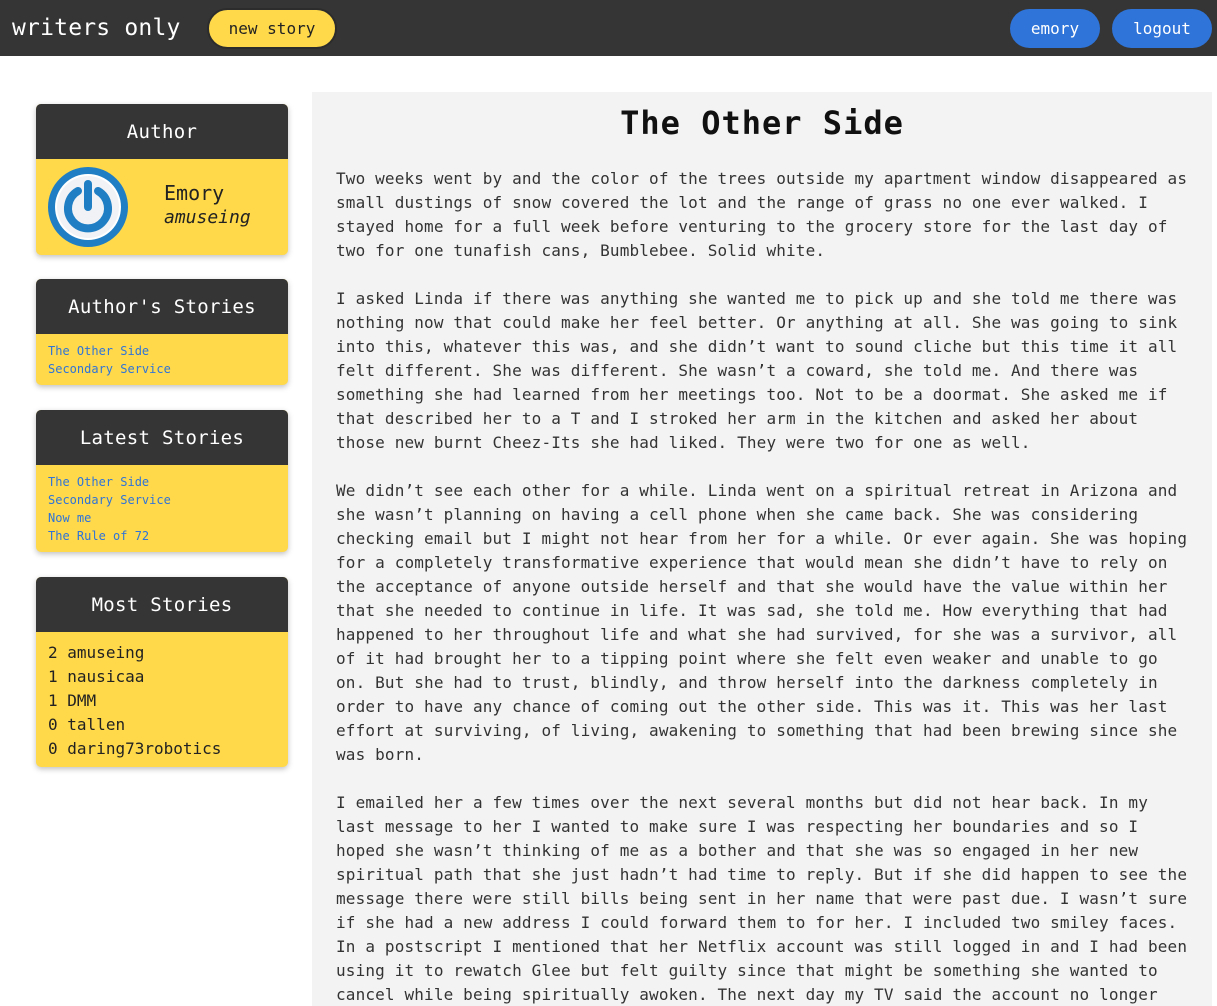  I want to click on author-story-link: Secondary Service, so click(162, 369).